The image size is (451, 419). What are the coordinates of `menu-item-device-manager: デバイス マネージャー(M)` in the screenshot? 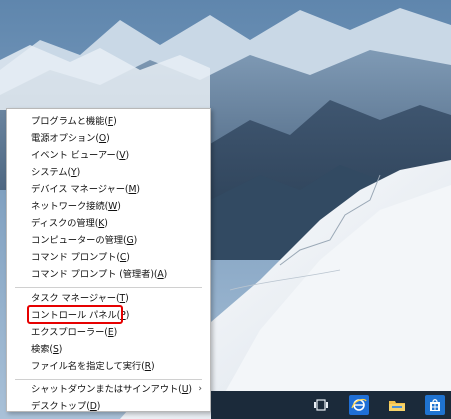 It's located at (85, 189).